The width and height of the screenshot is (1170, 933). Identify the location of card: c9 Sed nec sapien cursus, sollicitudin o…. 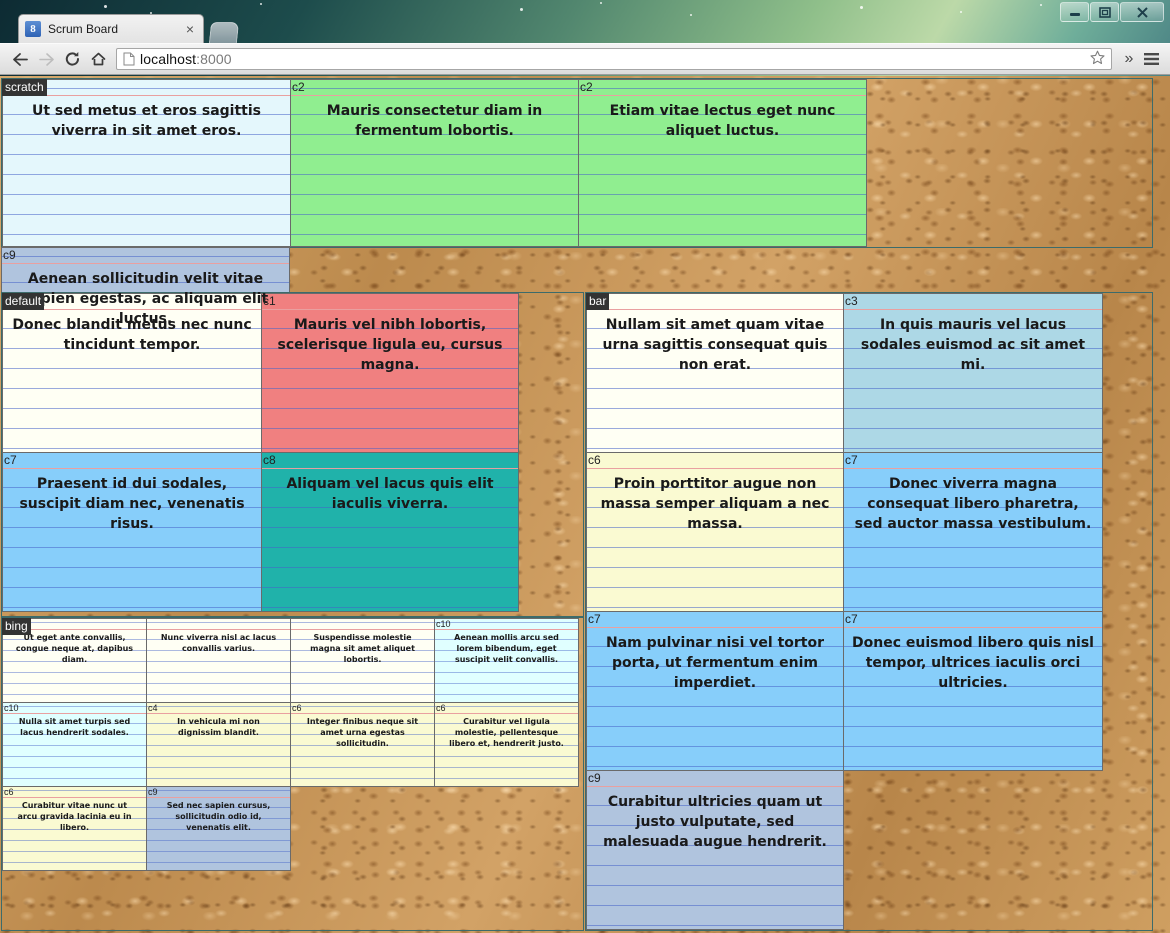
(218, 828).